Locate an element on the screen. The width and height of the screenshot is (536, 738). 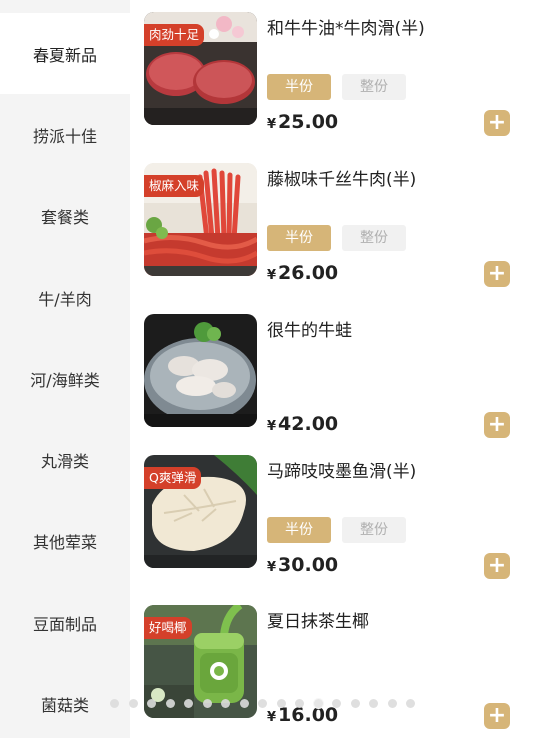
product-card: 椒麻入味 藤椒味千丝牛肉(半) 半份 整份 ¥26.00 + is located at coordinates (333, 221).